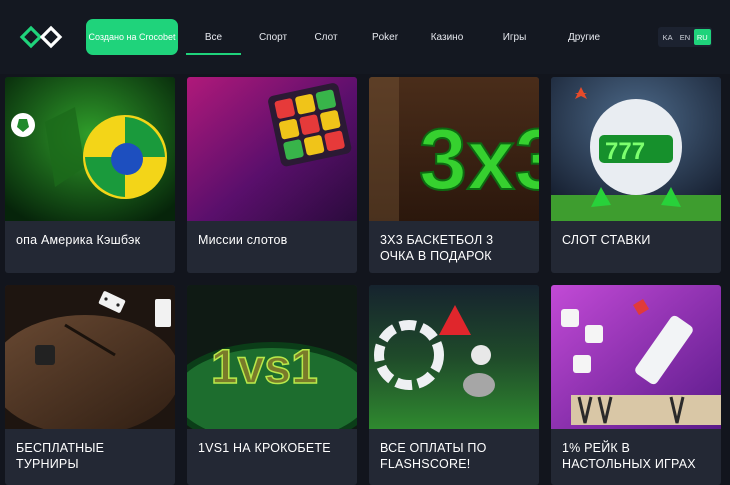 The width and height of the screenshot is (730, 485). What do you see at coordinates (264, 448) in the screenshot?
I see `card-title: 1VS1 НА КРОКОБЕТЕ` at bounding box center [264, 448].